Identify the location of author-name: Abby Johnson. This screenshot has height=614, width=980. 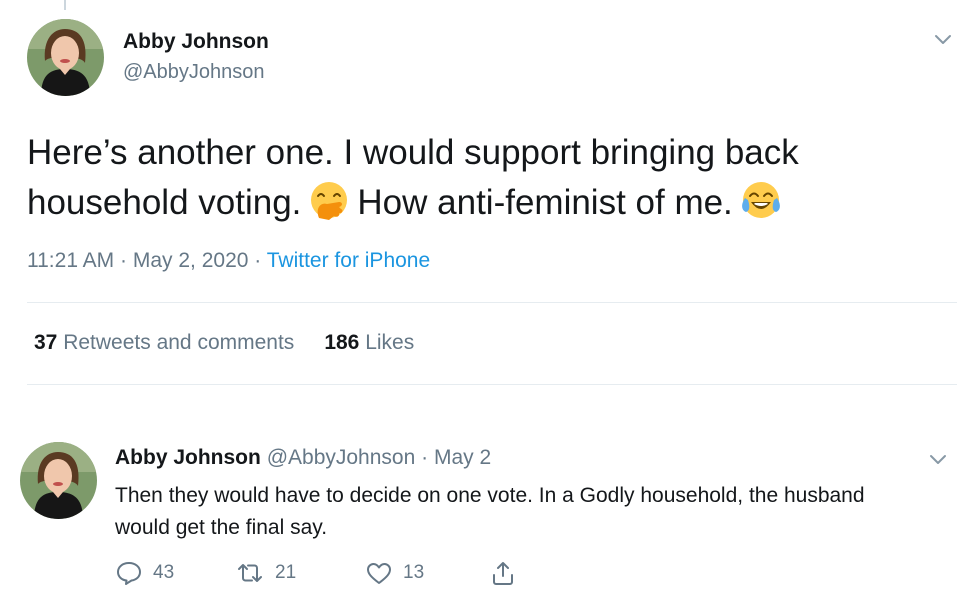
(196, 42).